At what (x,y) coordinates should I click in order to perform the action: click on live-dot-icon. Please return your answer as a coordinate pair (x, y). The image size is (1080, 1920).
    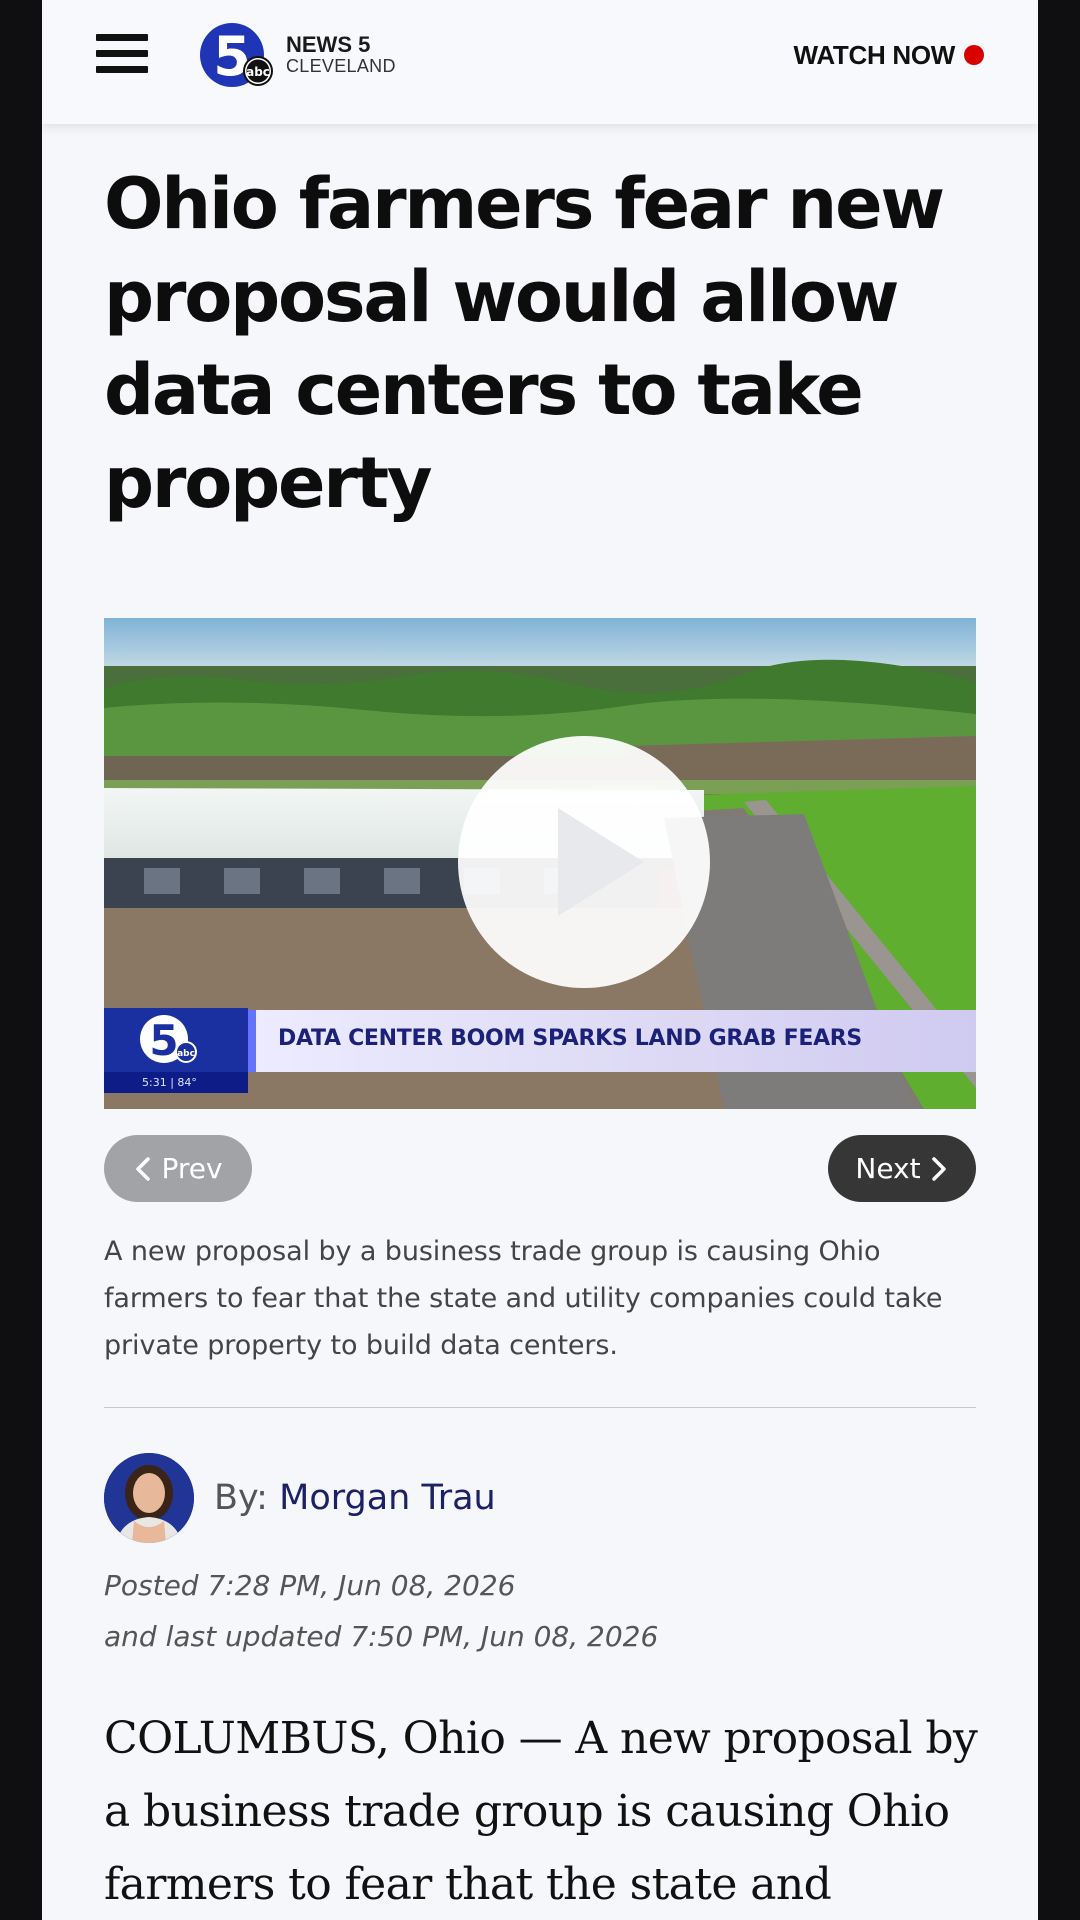
    Looking at the image, I should click on (974, 55).